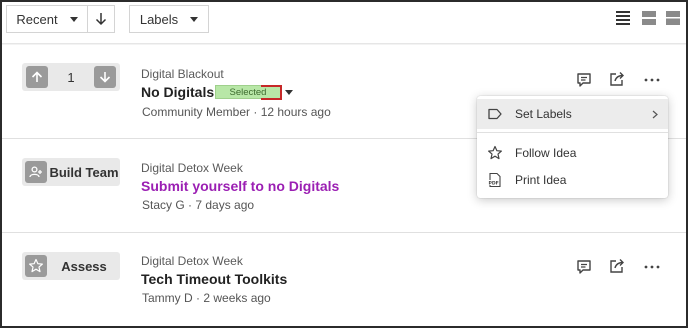 This screenshot has width=688, height=328. I want to click on idea-title: Tech Timeout Toolkits, so click(214, 279).